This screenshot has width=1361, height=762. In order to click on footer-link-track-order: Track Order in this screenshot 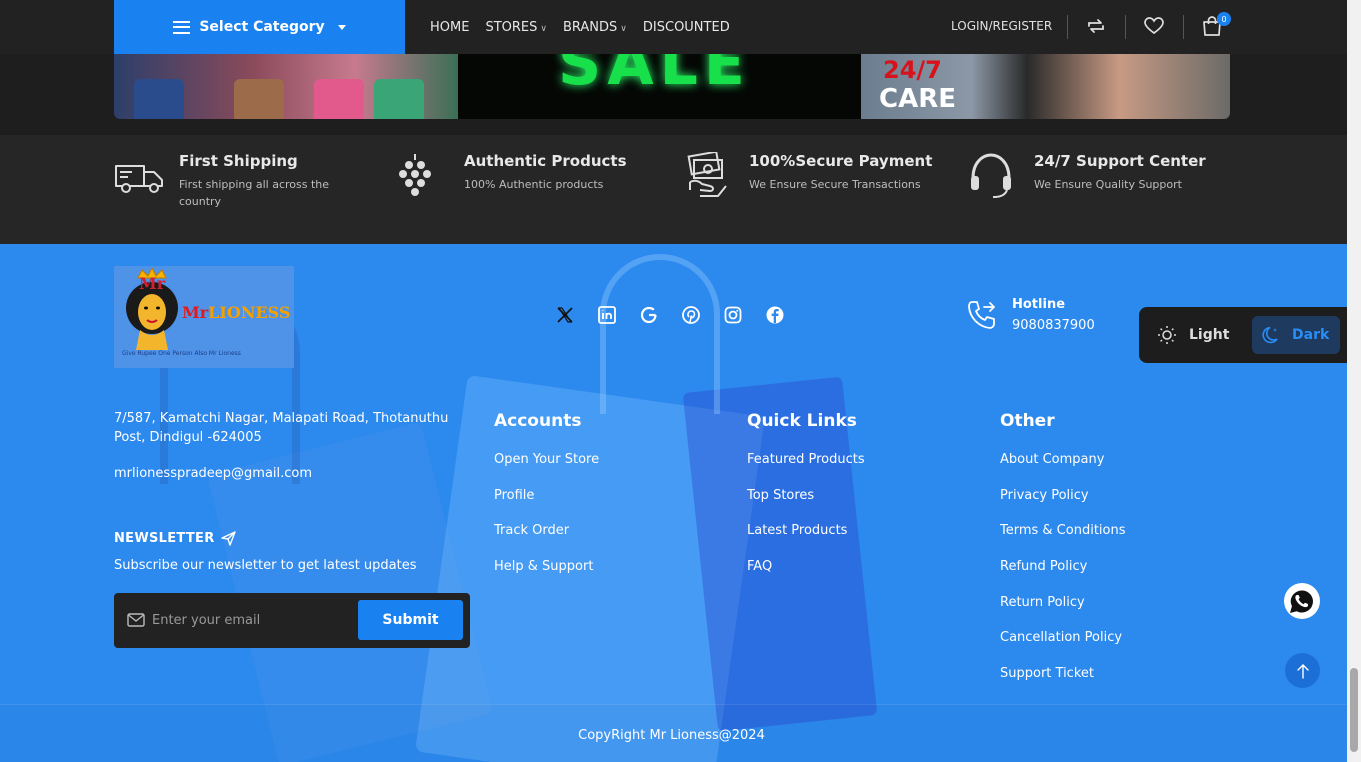, I will do `click(546, 540)`.